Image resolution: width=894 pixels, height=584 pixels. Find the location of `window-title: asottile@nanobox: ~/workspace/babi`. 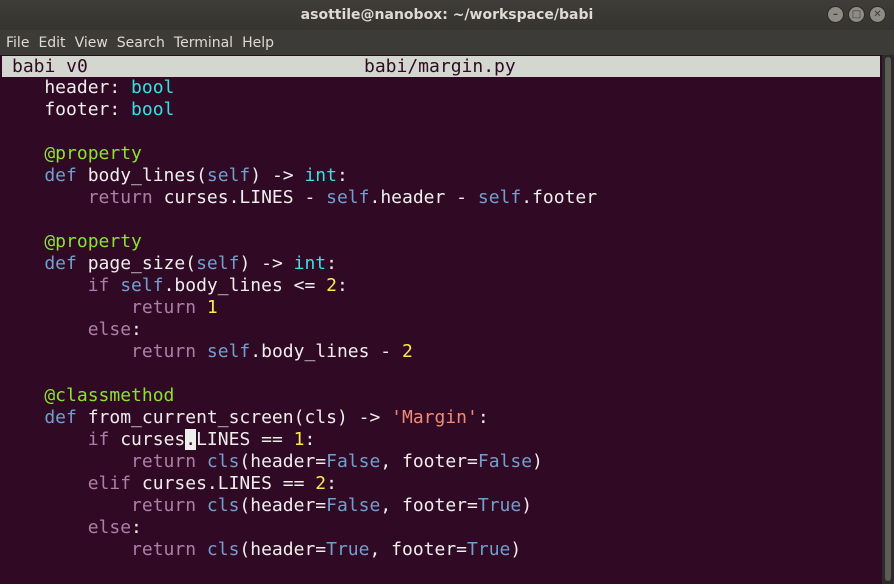

window-title: asottile@nanobox: ~/workspace/babi is located at coordinates (447, 15).